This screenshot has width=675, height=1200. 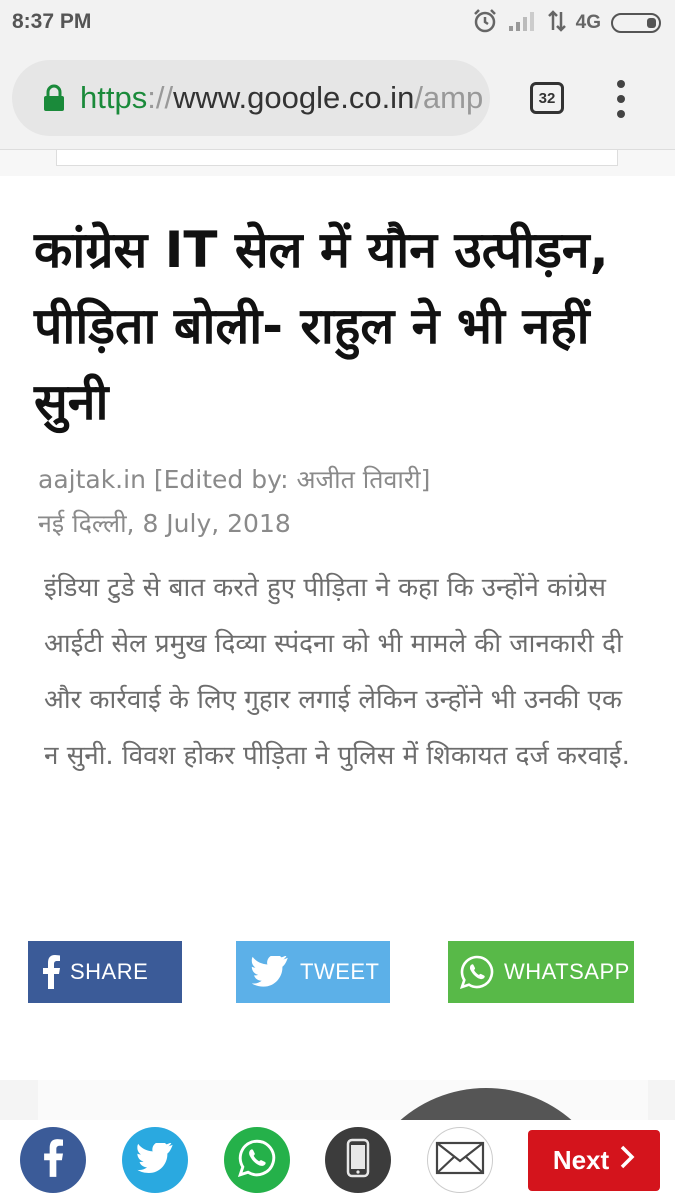 I want to click on mail-icon, so click(x=460, y=1160).